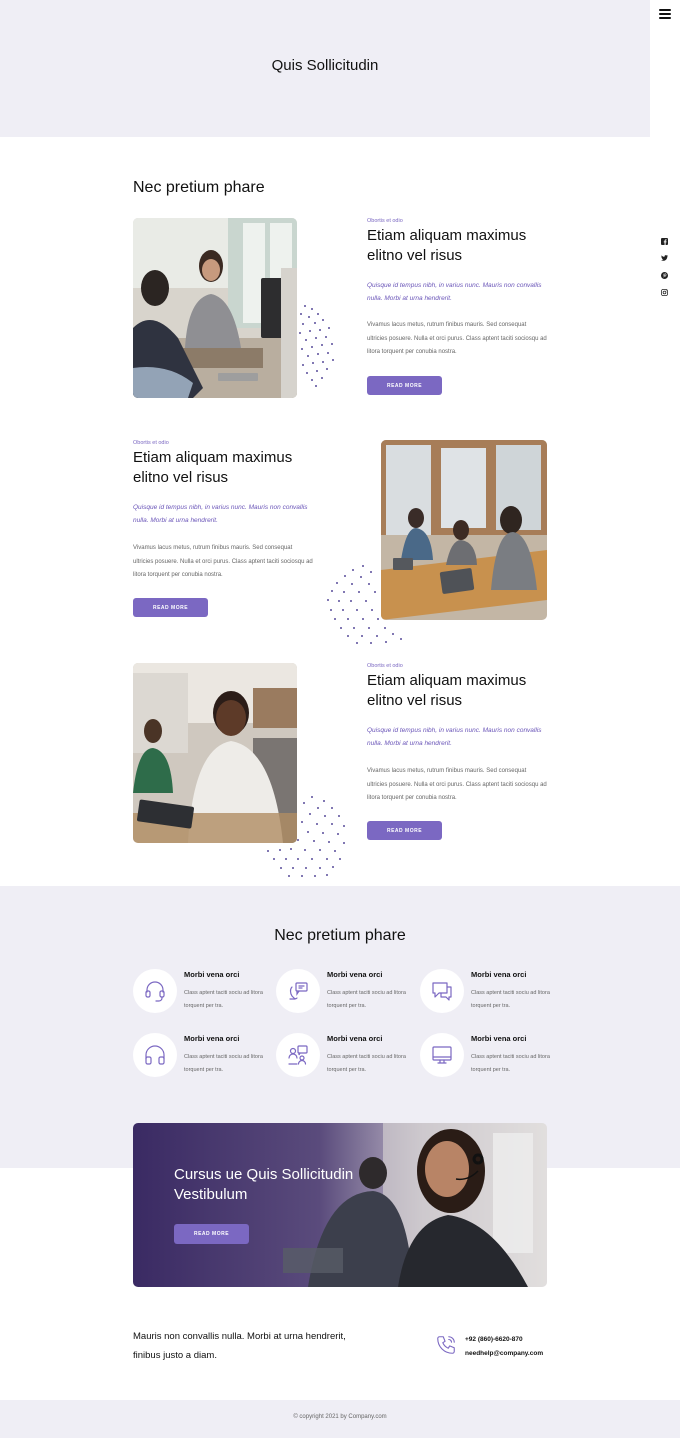 The image size is (680, 1438). What do you see at coordinates (340, 1417) in the screenshot?
I see `footer-copyright: © copyright 2021 by Company.com` at bounding box center [340, 1417].